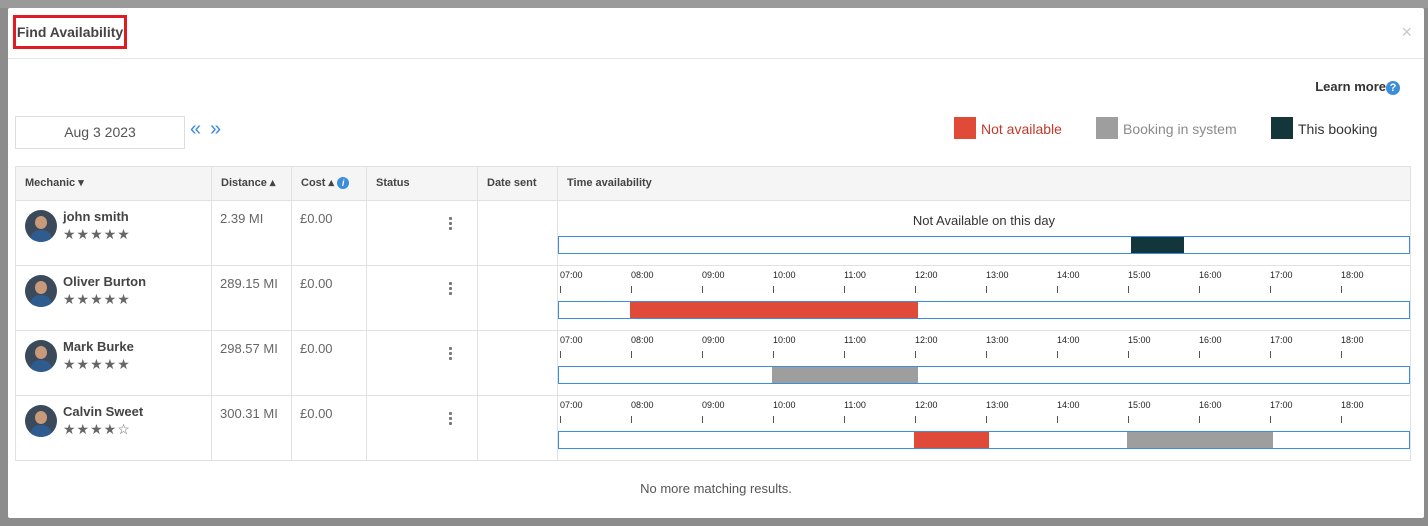 The height and width of the screenshot is (526, 1428). I want to click on background-page, so click(714, 4).